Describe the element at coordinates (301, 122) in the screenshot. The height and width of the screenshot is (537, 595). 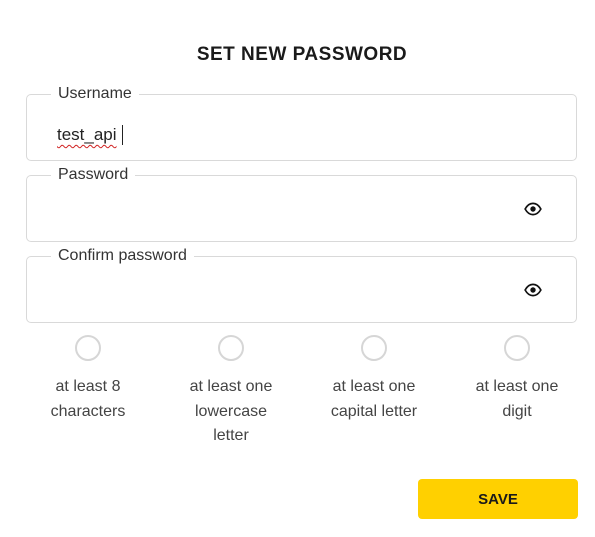
I see `username-field: Username test_api` at that location.